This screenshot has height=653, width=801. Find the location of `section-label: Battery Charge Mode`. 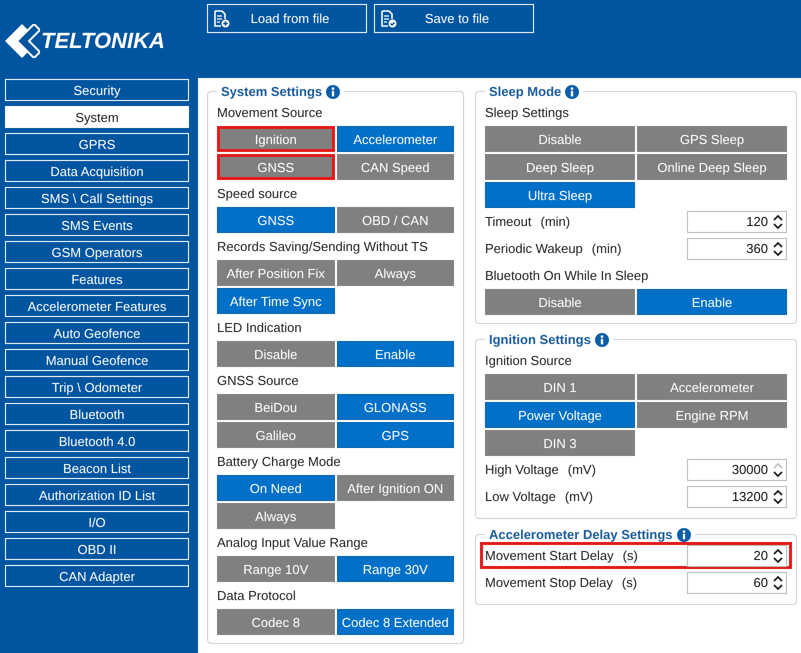

section-label: Battery Charge Mode is located at coordinates (279, 462).